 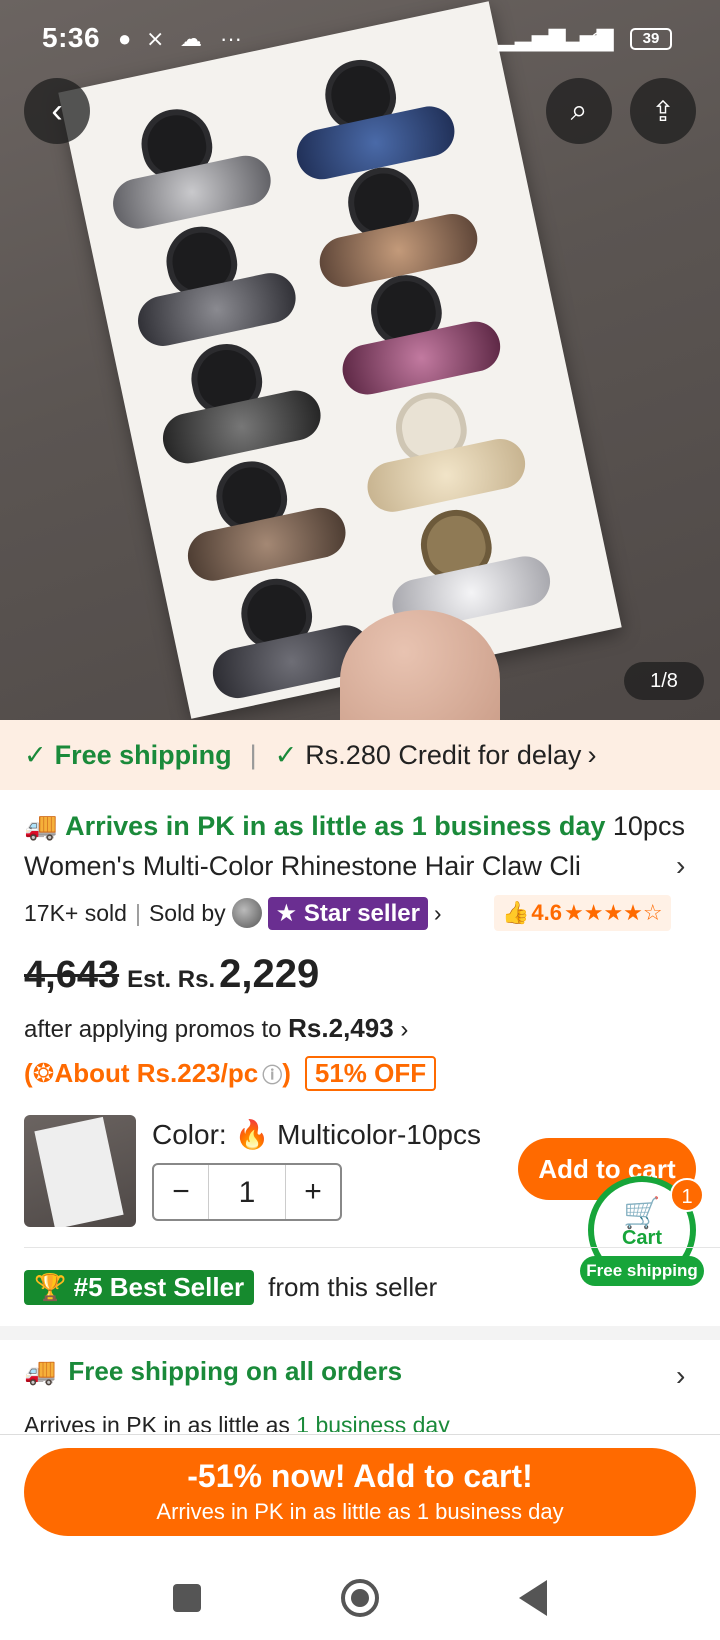 I want to click on arrival-days: 1 business day, so click(x=373, y=1422).